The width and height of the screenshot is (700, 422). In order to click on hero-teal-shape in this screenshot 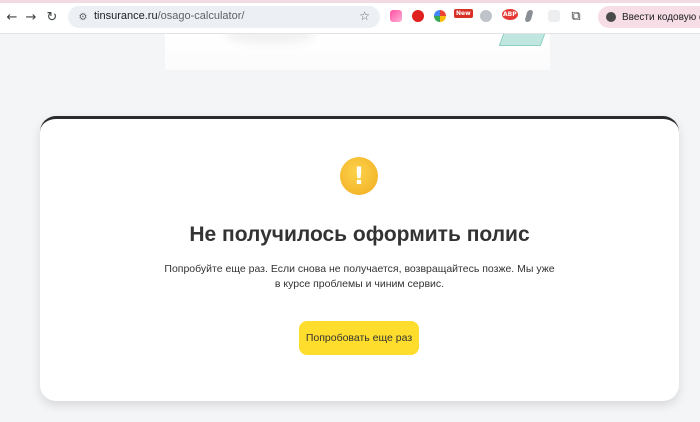, I will do `click(523, 40)`.